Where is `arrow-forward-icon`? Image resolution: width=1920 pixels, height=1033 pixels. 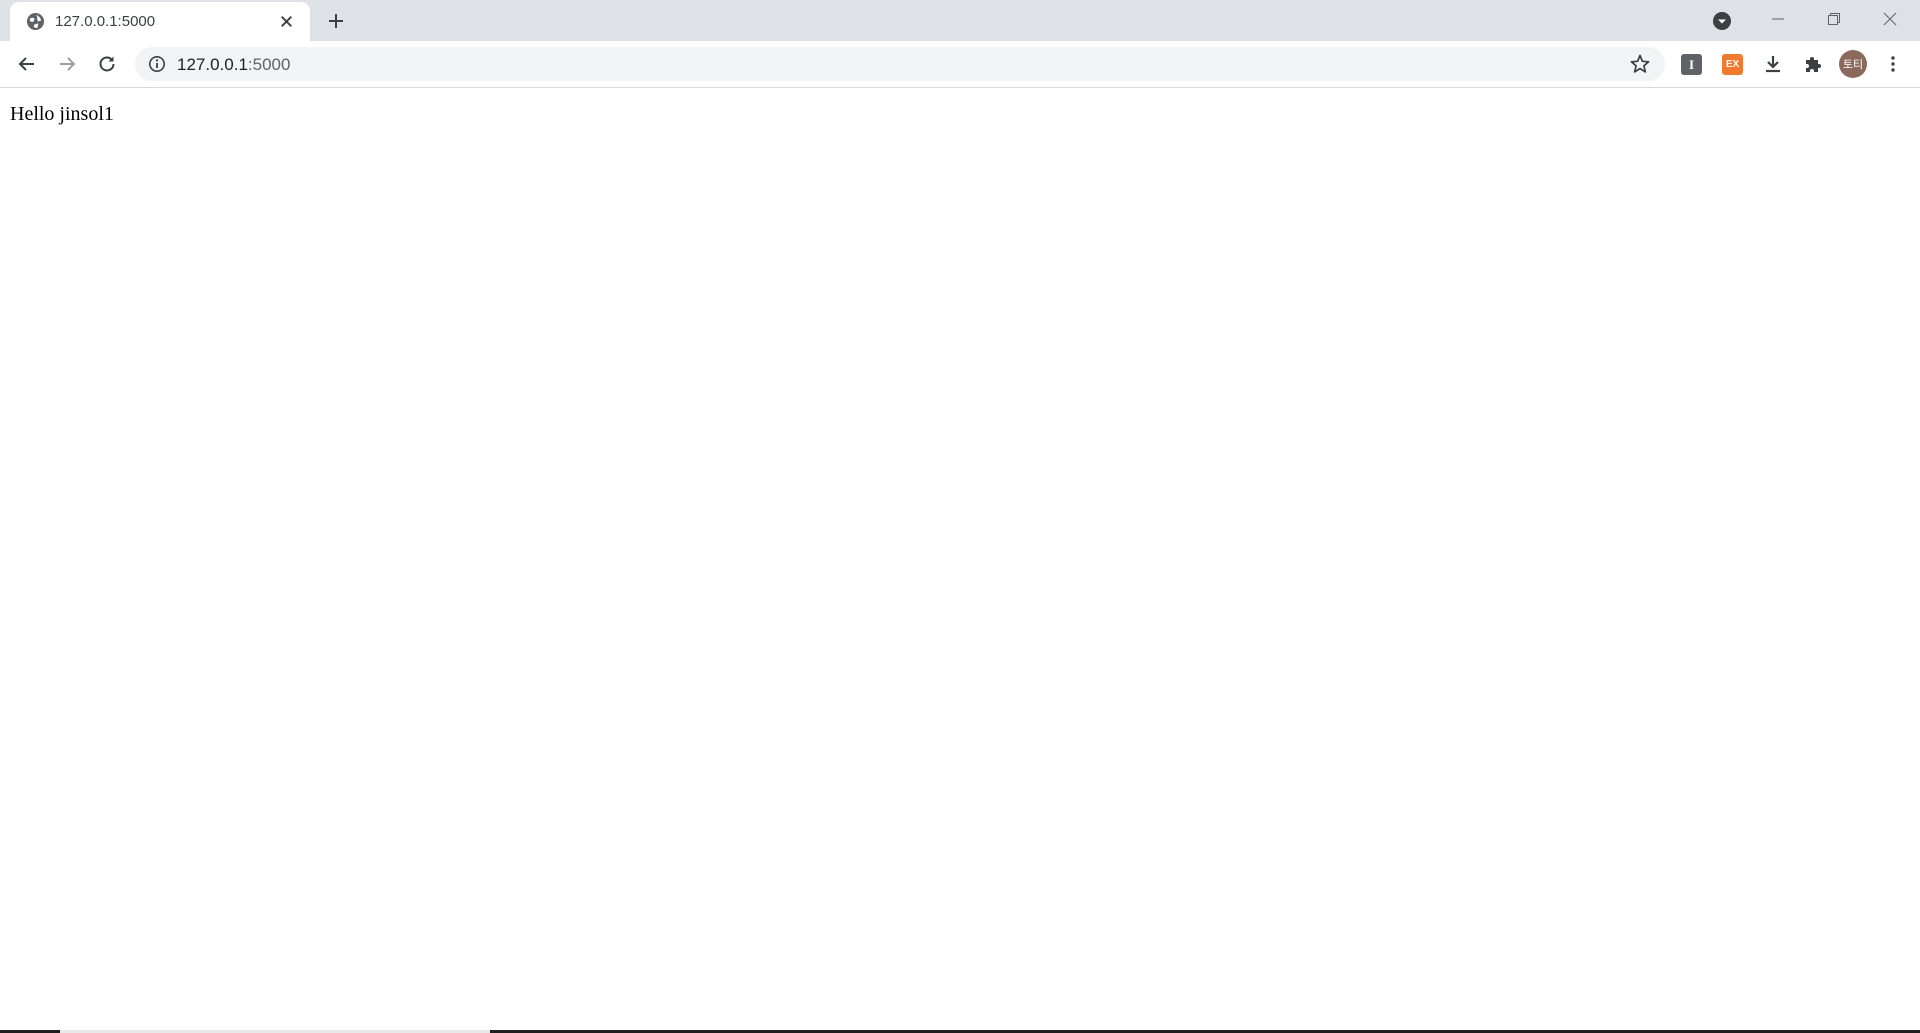 arrow-forward-icon is located at coordinates (68, 64).